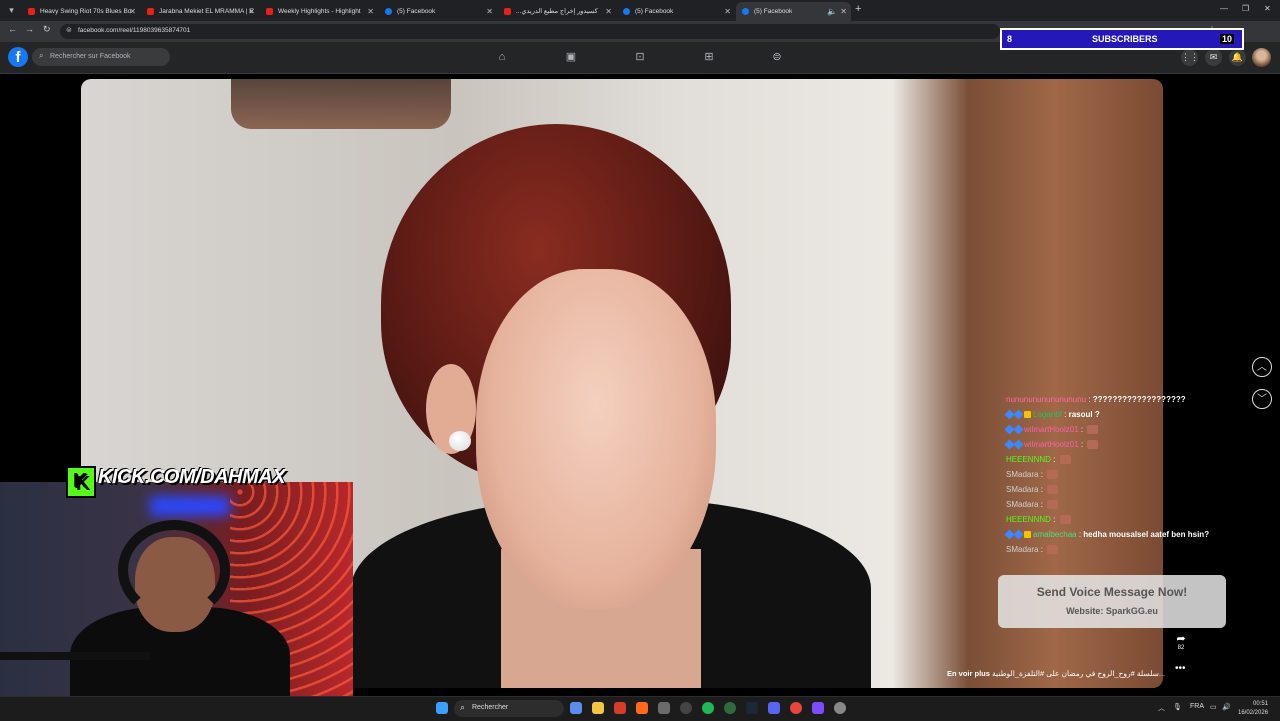 This screenshot has width=1280, height=721. I want to click on share-button: ➦ 82, so click(1181, 641).